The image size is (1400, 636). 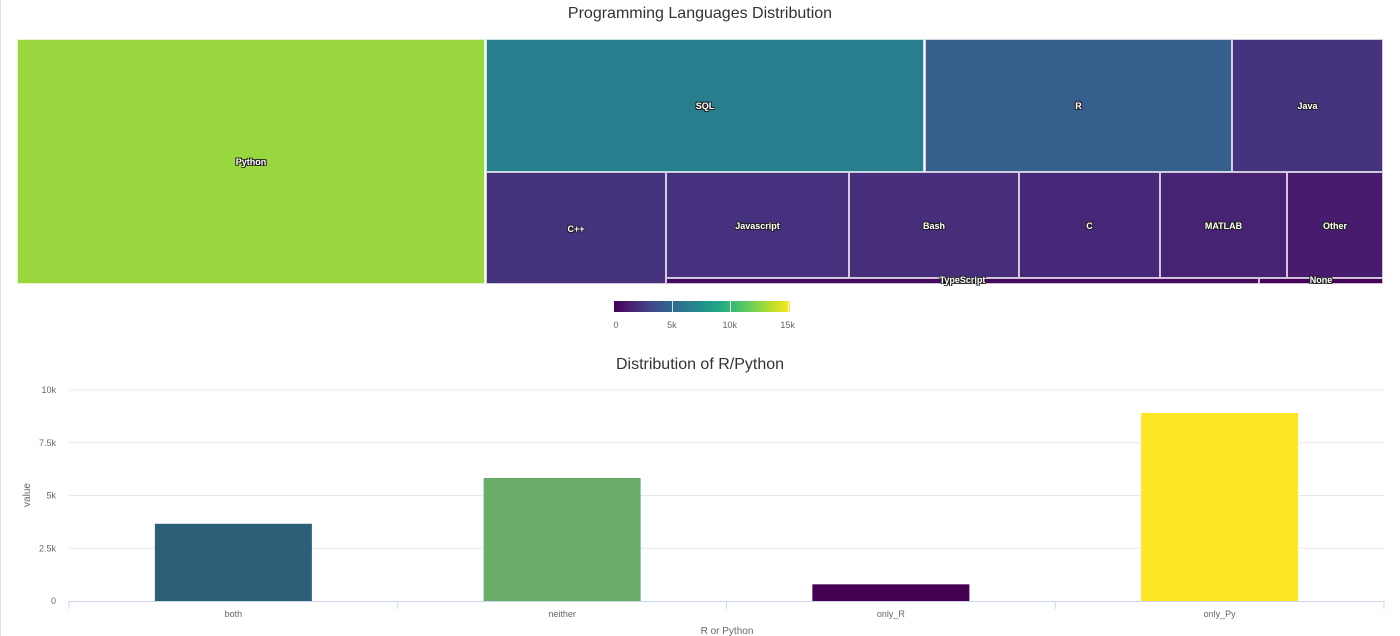 I want to click on treemap-tile-label: R, so click(x=1078, y=106).